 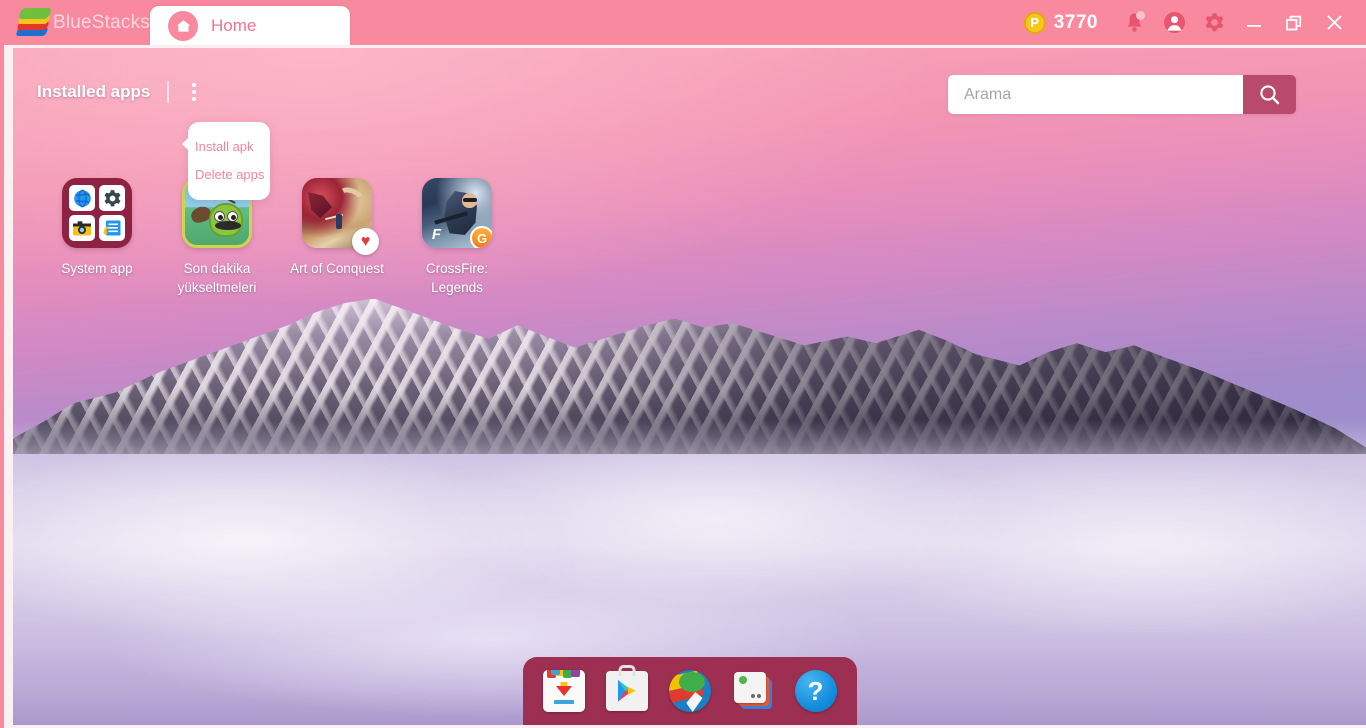 I want to click on settings-button, so click(x=1214, y=22).